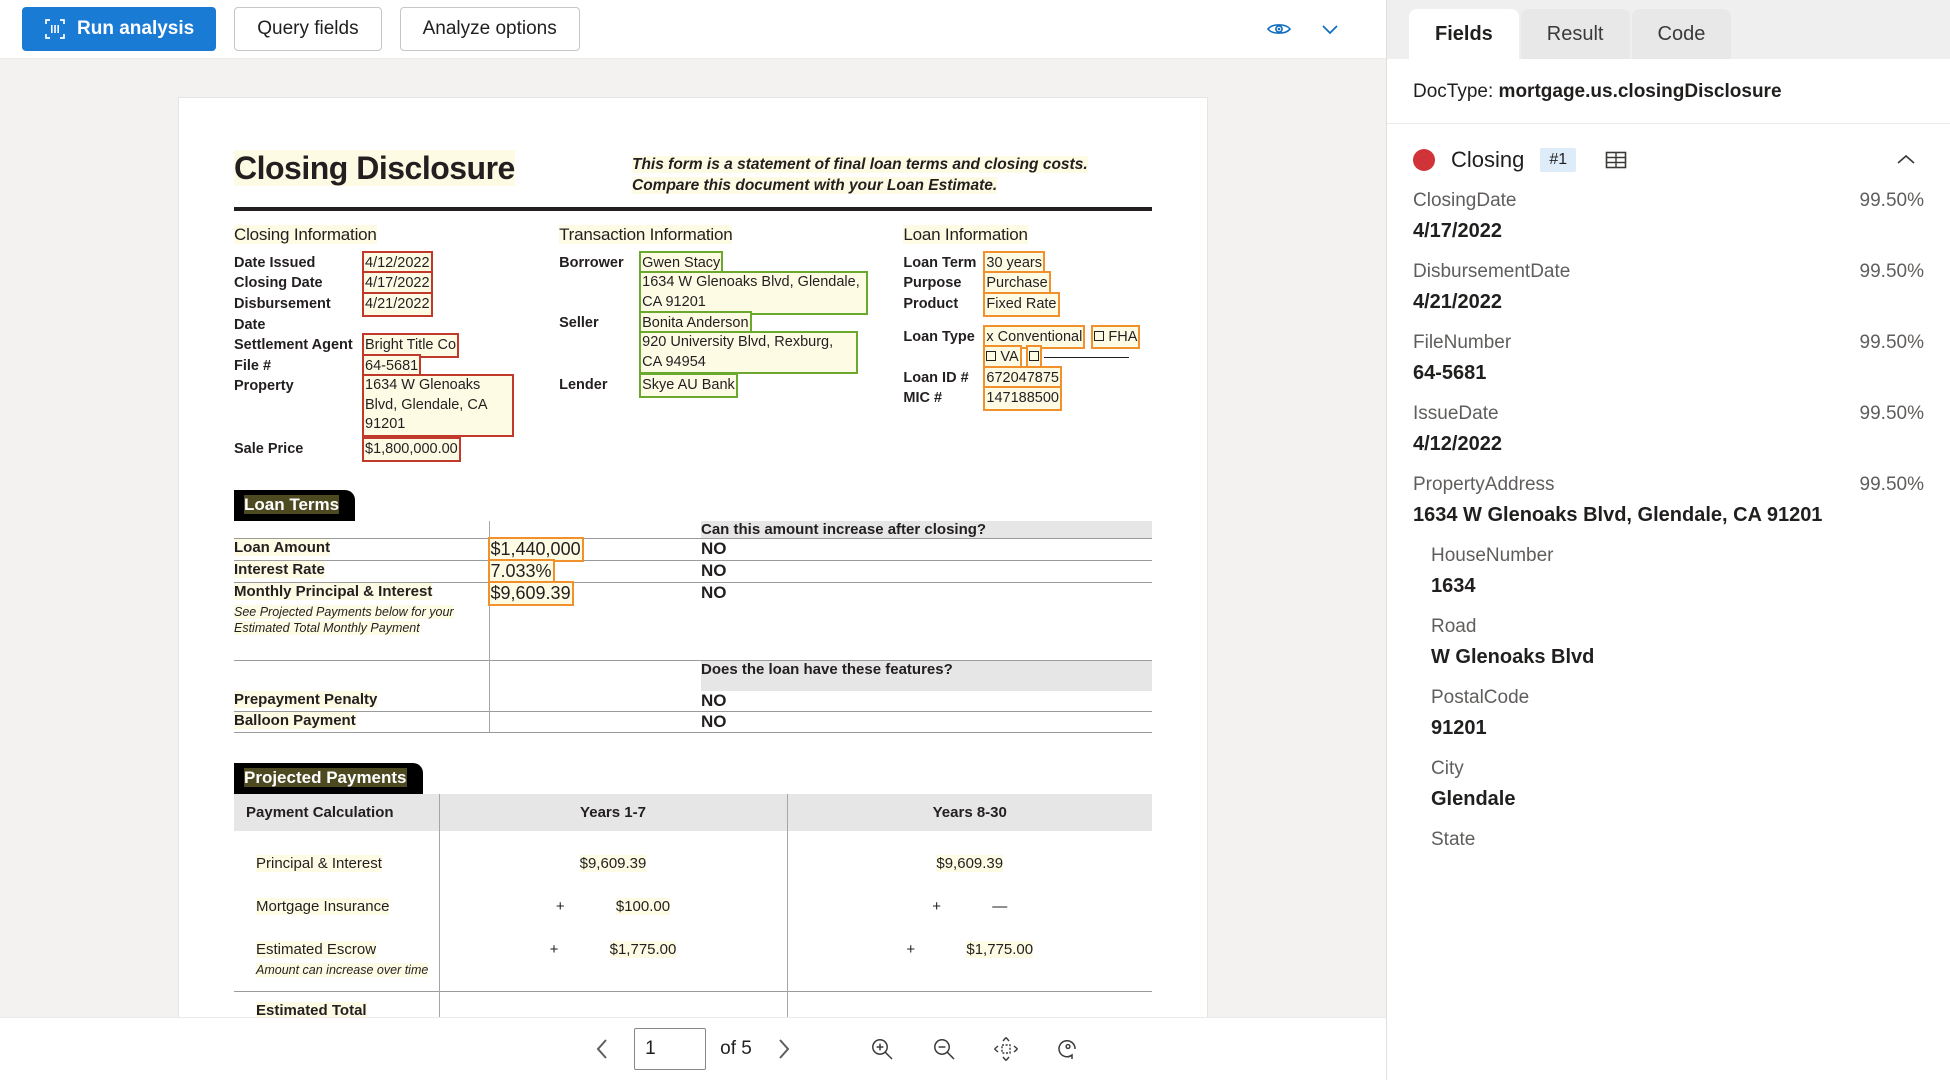  What do you see at coordinates (1668, 357) in the screenshot?
I see `field-filenumber: FileNumber 99.50% 64-5681` at bounding box center [1668, 357].